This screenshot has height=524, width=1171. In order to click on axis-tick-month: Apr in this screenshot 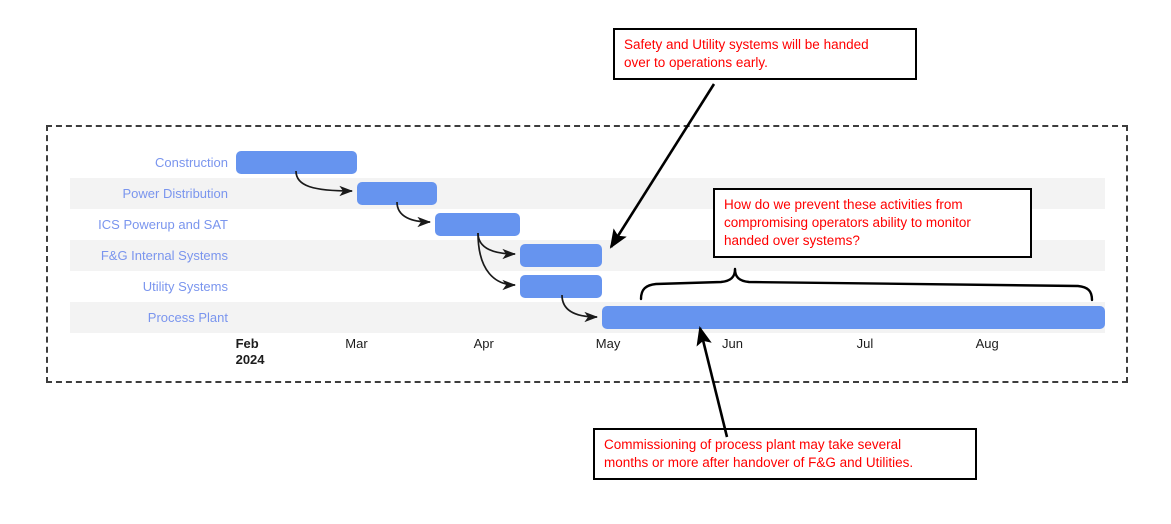, I will do `click(483, 343)`.